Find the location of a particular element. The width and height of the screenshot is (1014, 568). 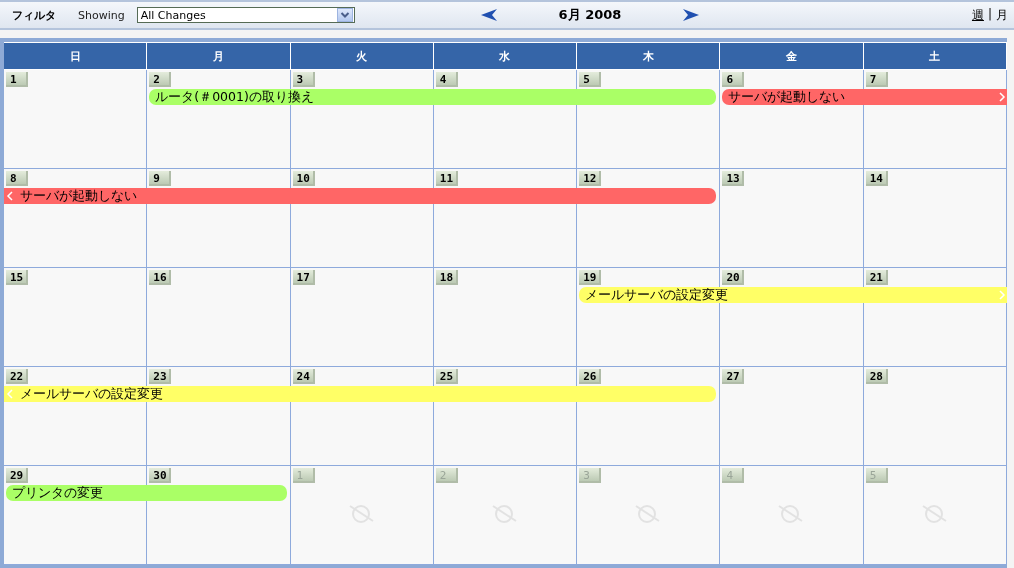

day-number: 27 is located at coordinates (733, 376).